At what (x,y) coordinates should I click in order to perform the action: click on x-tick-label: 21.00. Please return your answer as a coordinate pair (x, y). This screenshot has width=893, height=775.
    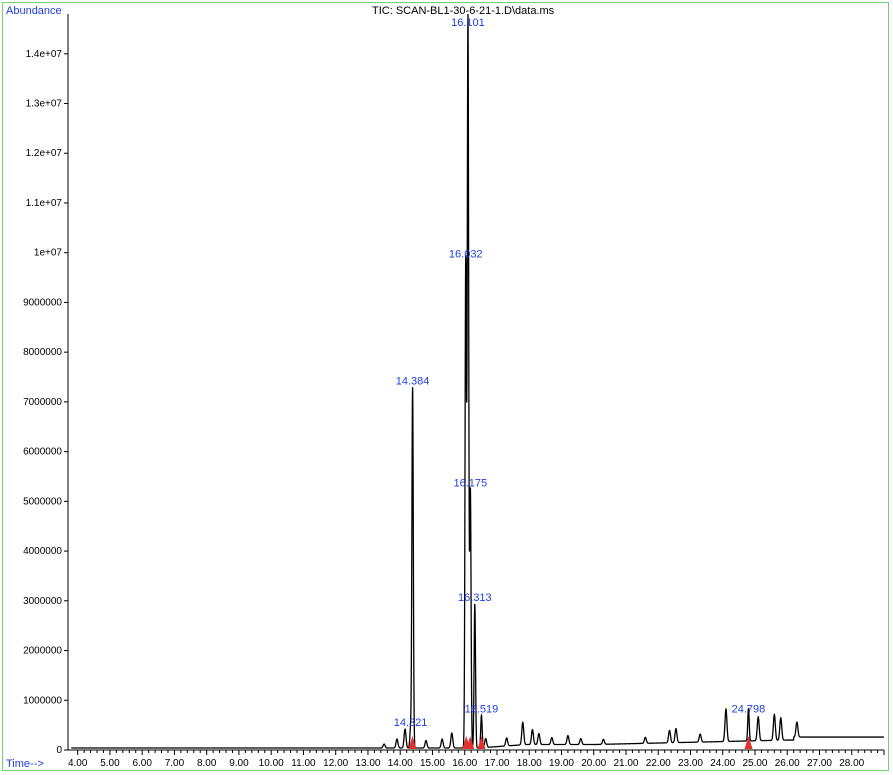
    Looking at the image, I should click on (625, 763).